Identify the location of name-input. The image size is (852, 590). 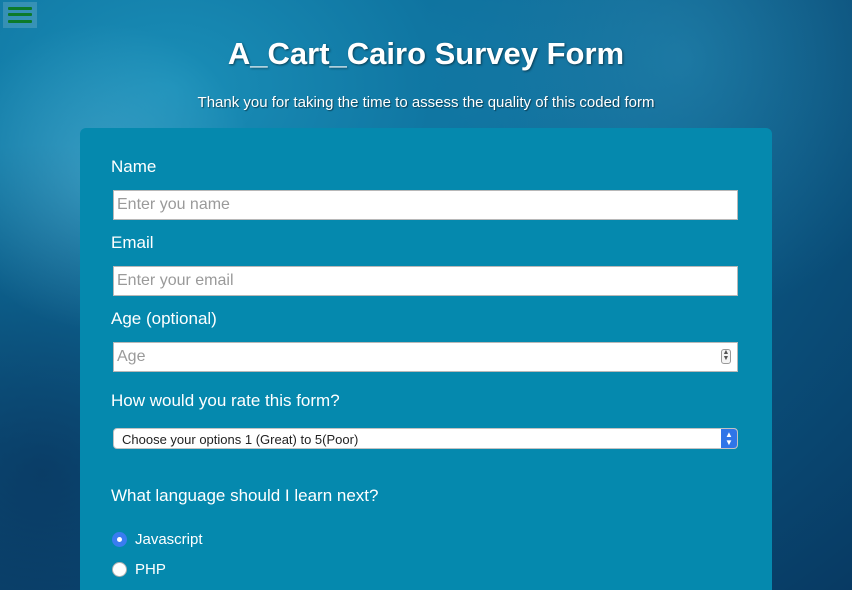
(425, 205).